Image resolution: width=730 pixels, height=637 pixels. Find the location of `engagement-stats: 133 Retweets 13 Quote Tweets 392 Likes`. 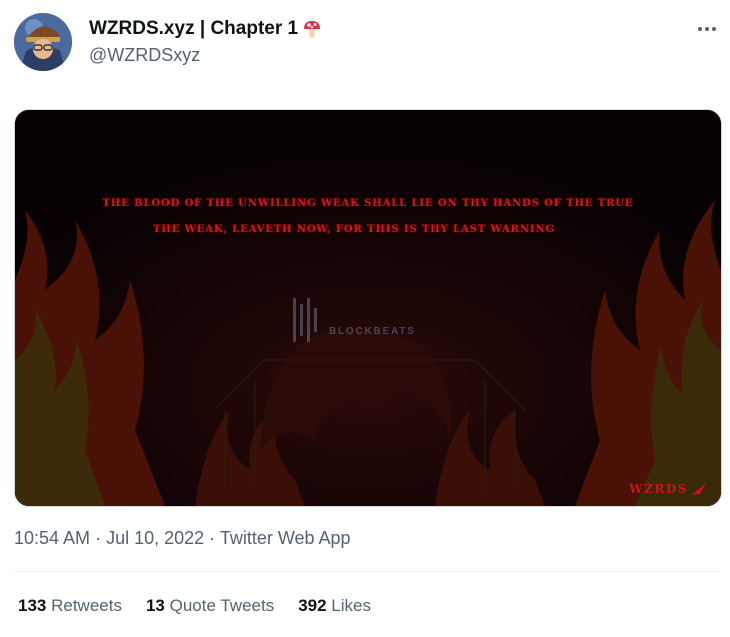

engagement-stats: 133 Retweets 13 Quote Tweets 392 Likes is located at coordinates (194, 606).